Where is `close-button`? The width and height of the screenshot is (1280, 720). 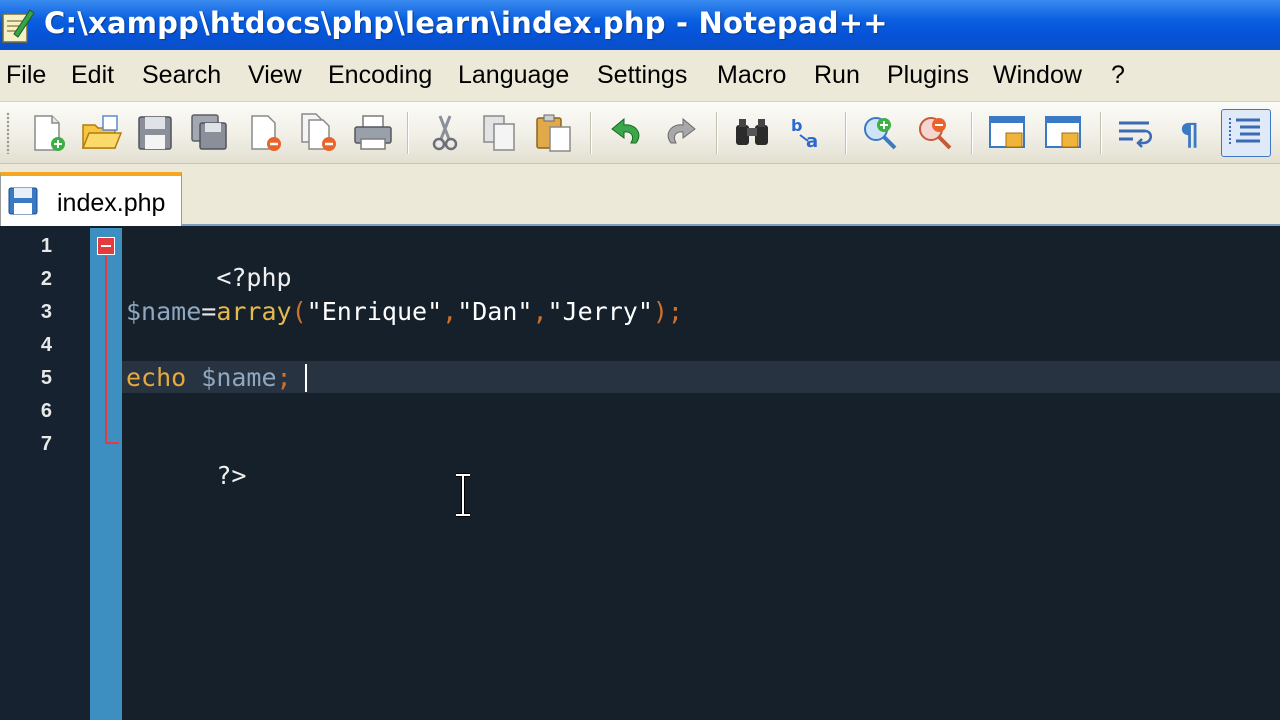 close-button is located at coordinates (266, 133).